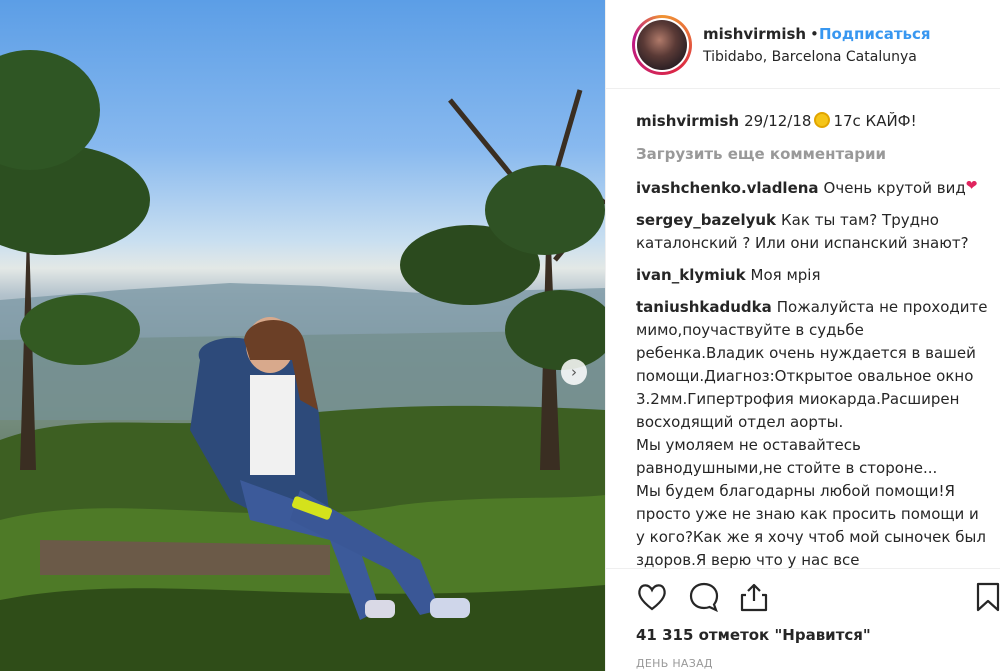 This screenshot has height=672, width=1000. What do you see at coordinates (727, 188) in the screenshot?
I see `comment-username: ivashchenko.vladlena` at bounding box center [727, 188].